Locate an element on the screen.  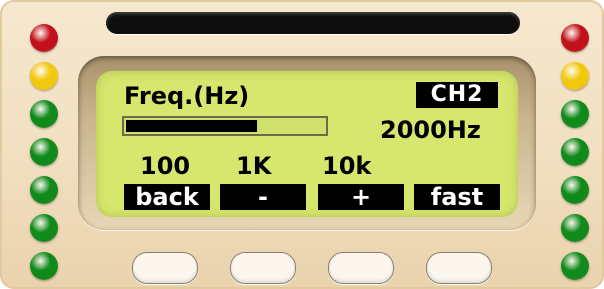
right-indicator-led-red is located at coordinates (575, 38).